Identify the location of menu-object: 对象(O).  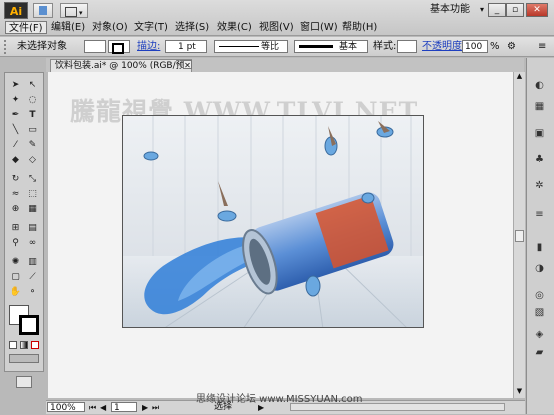
(110, 27).